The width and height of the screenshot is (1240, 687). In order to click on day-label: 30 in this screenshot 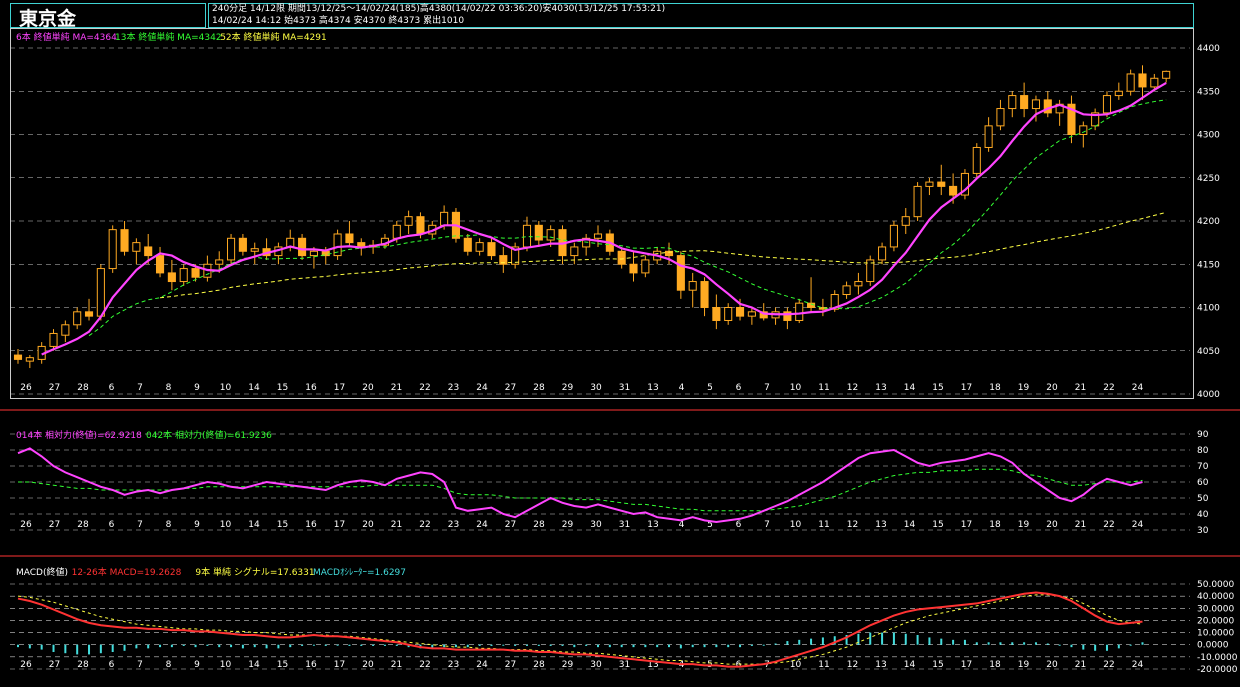, I will do `click(596, 665)`.